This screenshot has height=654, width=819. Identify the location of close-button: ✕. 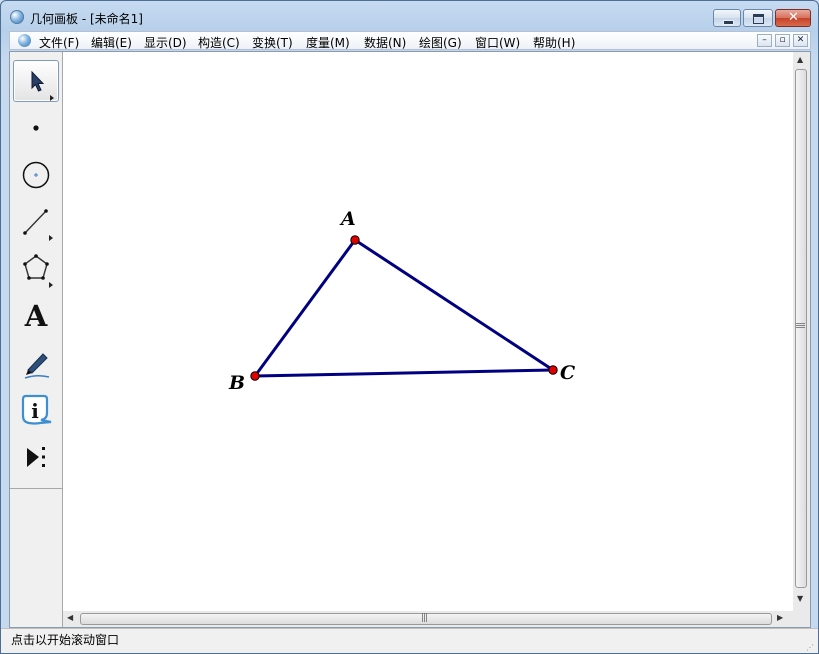
(793, 18).